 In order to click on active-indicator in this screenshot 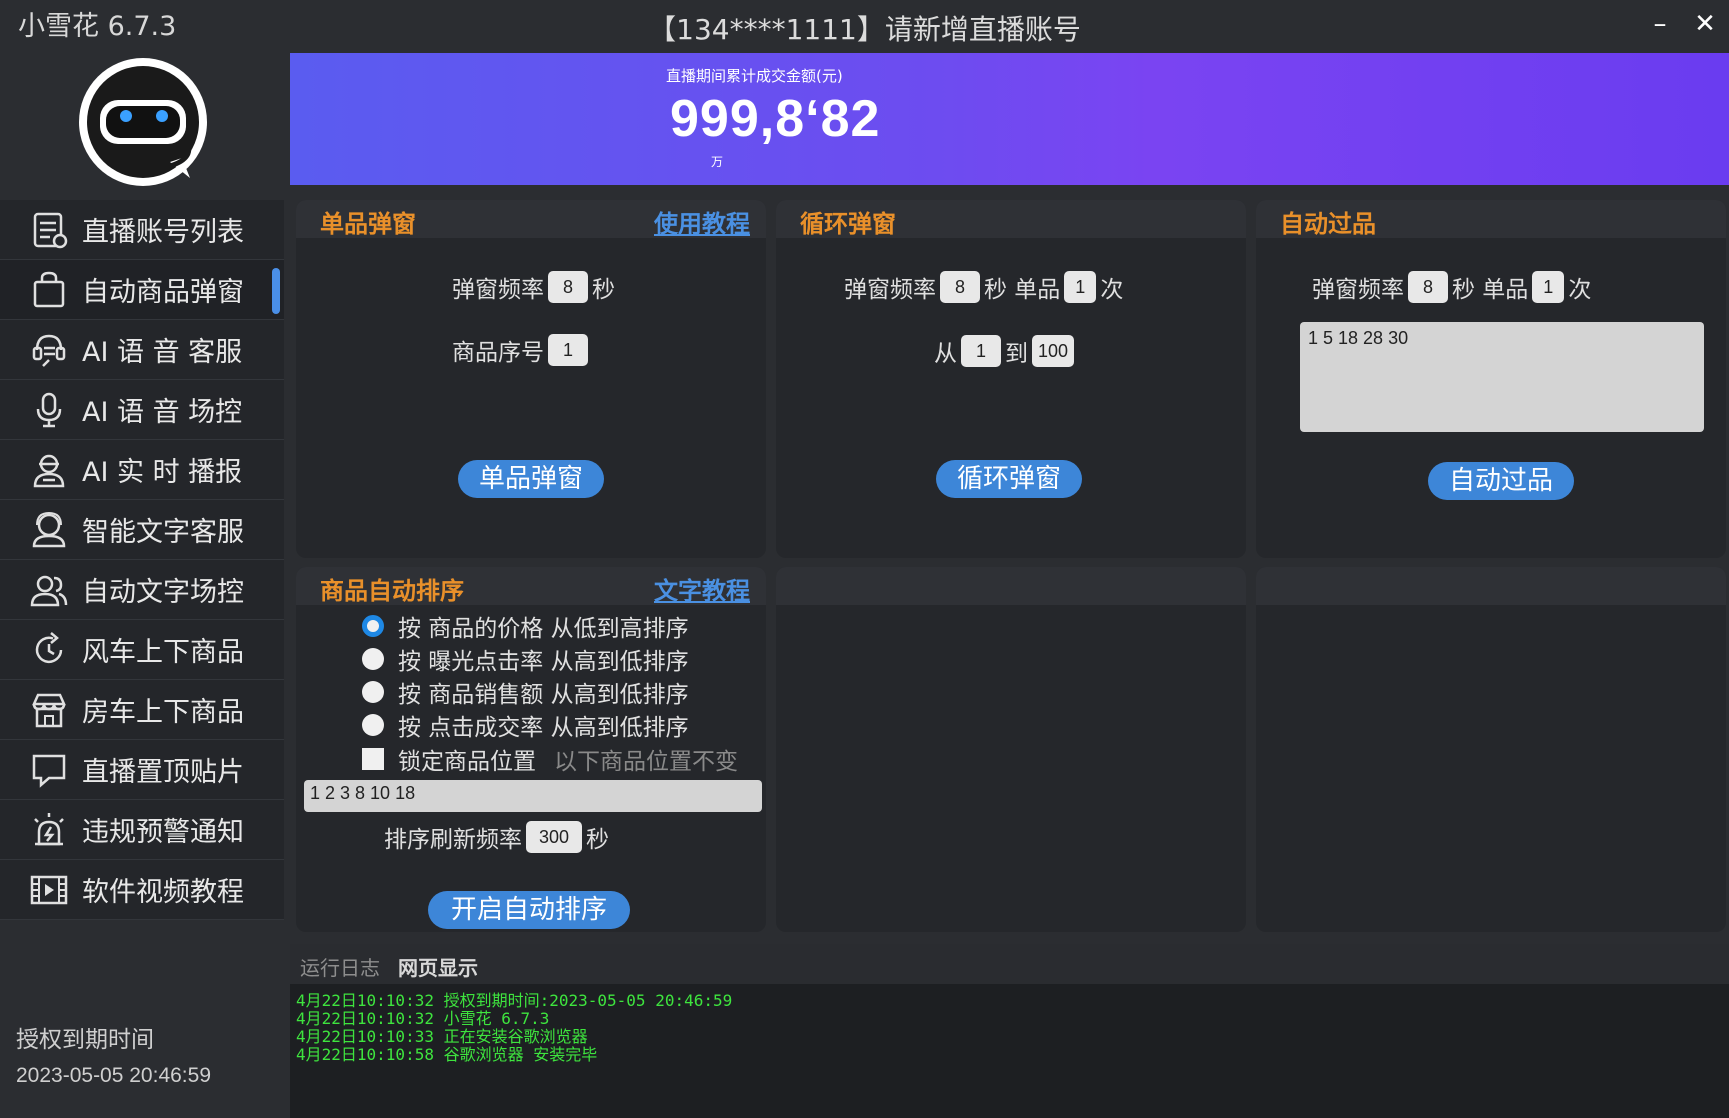, I will do `click(276, 291)`.